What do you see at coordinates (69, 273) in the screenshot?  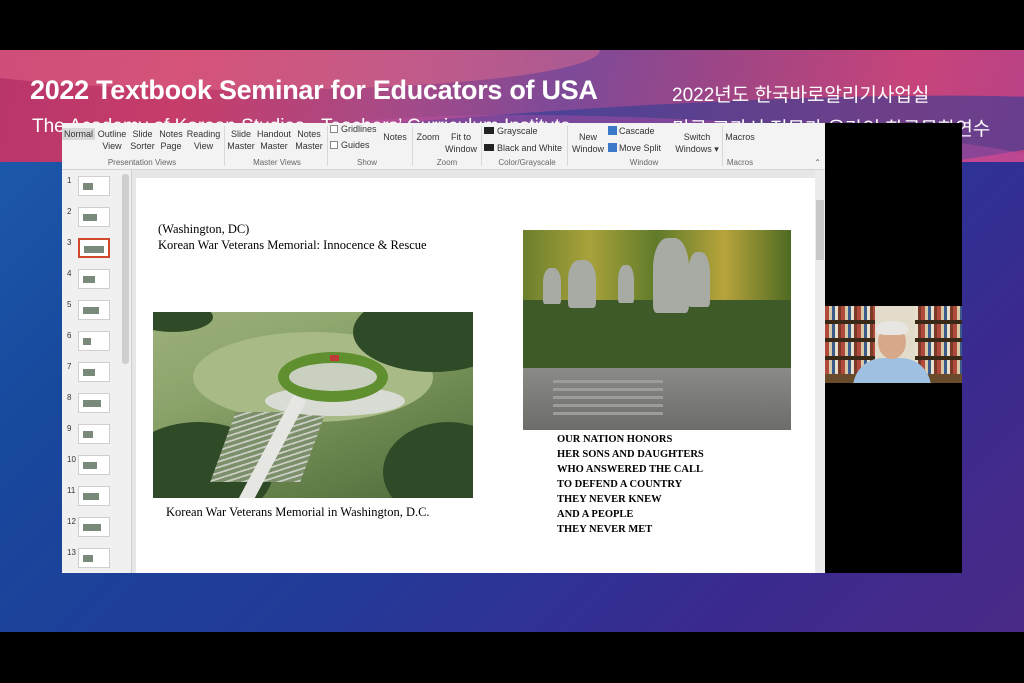 I see `slide-thumbnail-number: 4` at bounding box center [69, 273].